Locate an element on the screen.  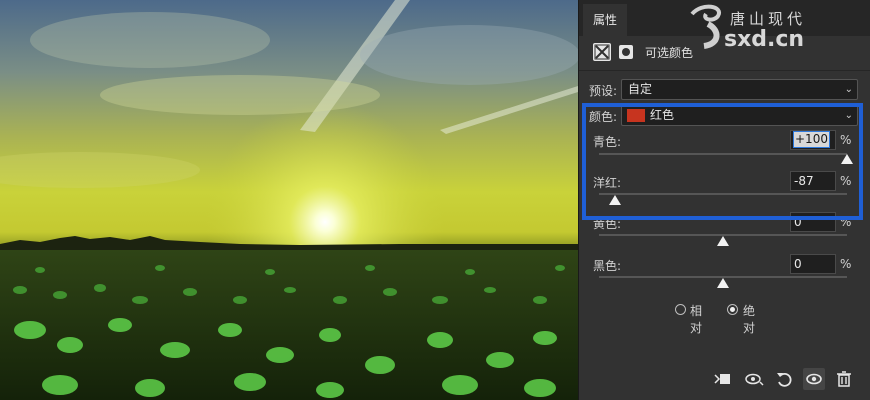
selective-color-icon is located at coordinates (602, 52).